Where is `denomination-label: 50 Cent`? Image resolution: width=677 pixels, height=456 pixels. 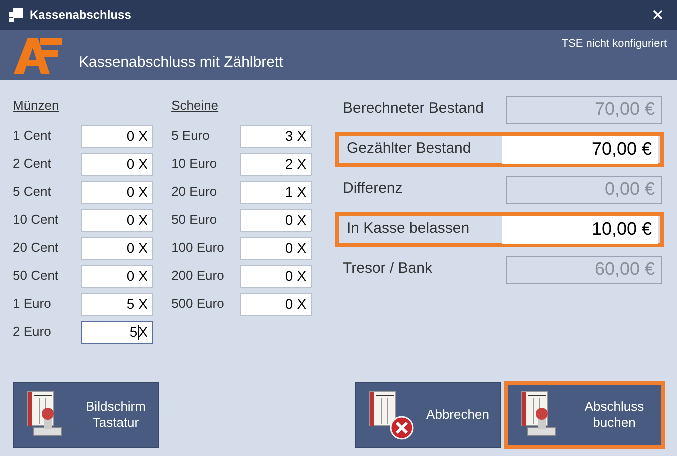
denomination-label: 50 Cent is located at coordinates (36, 276).